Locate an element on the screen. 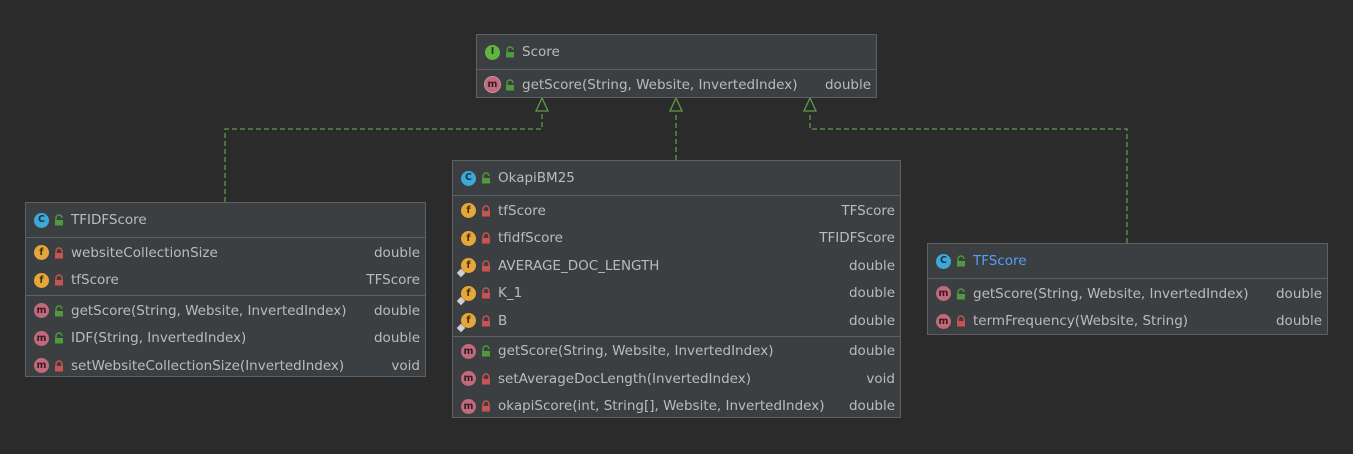 Image resolution: width=1353 pixels, height=454 pixels. field-row: f AVERAGE_DOC_LENGTH double is located at coordinates (676, 266).